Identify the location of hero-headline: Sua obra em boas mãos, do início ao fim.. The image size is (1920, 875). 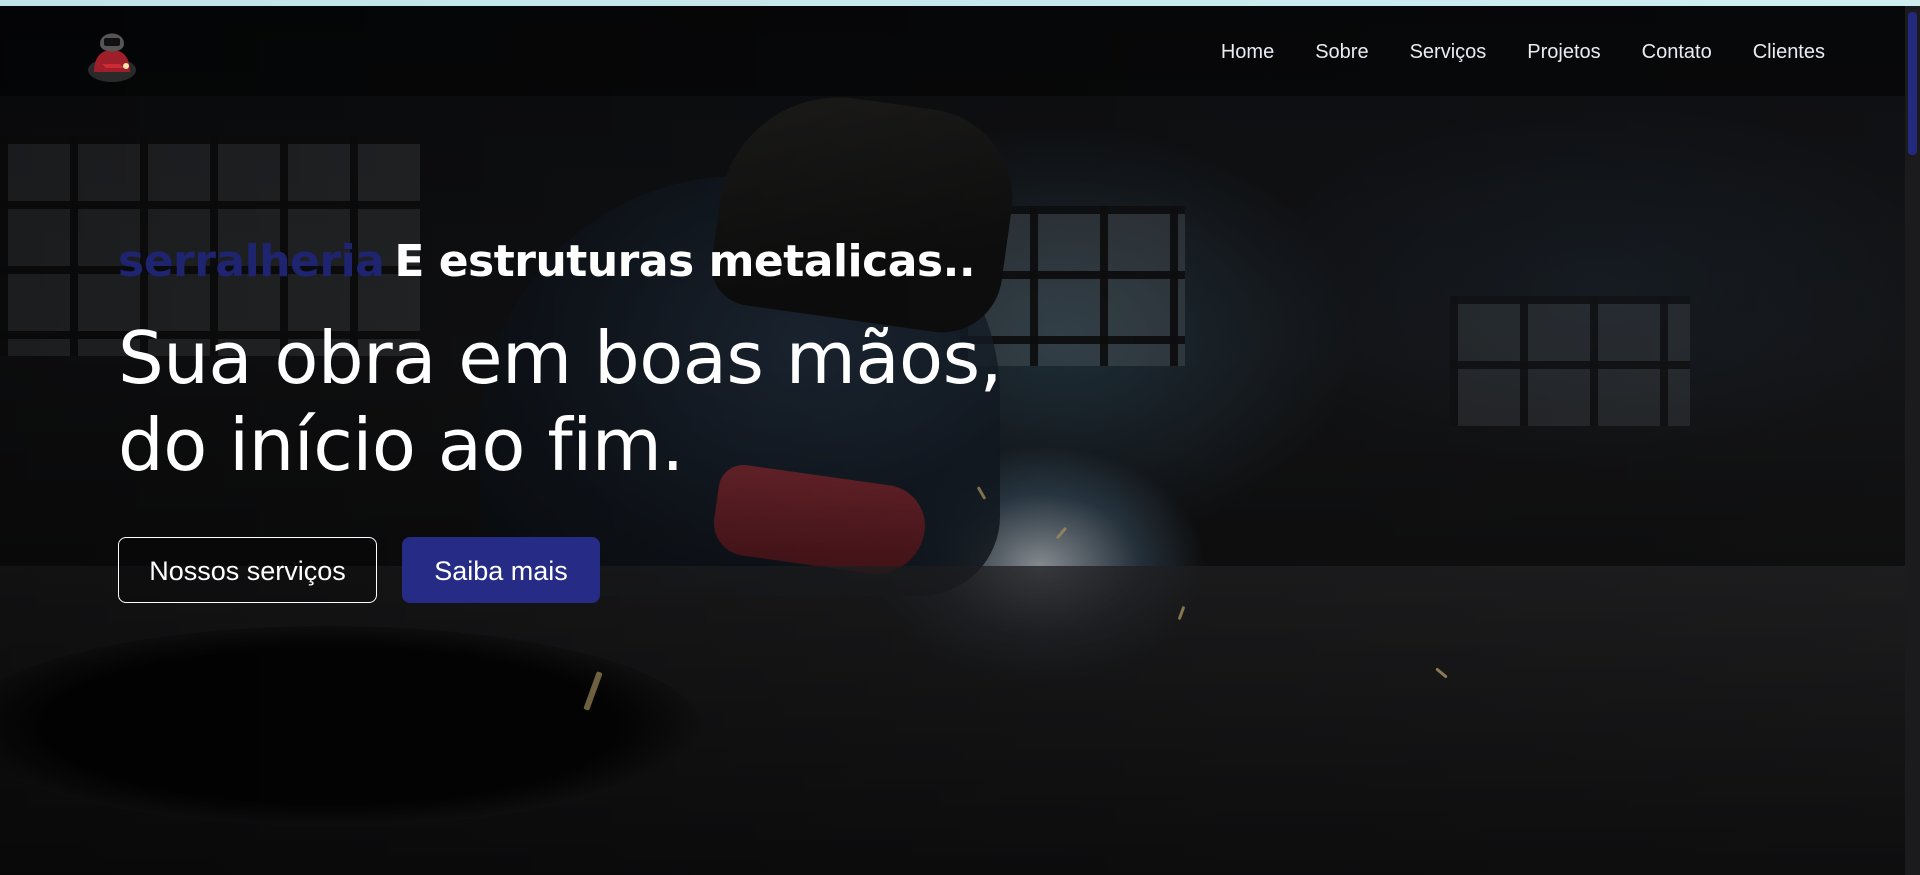
(560, 402).